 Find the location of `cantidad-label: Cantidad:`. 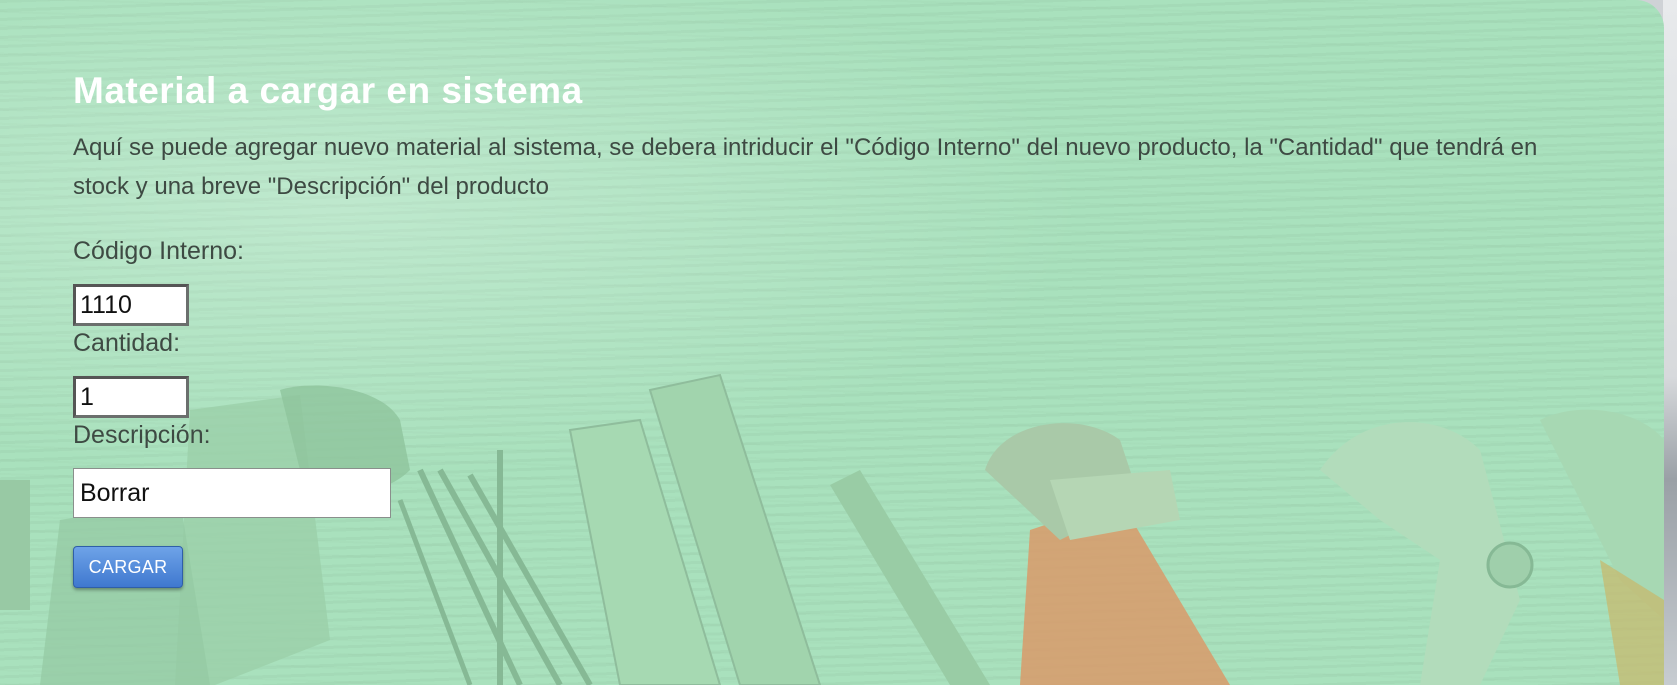

cantidad-label: Cantidad: is located at coordinates (127, 343).